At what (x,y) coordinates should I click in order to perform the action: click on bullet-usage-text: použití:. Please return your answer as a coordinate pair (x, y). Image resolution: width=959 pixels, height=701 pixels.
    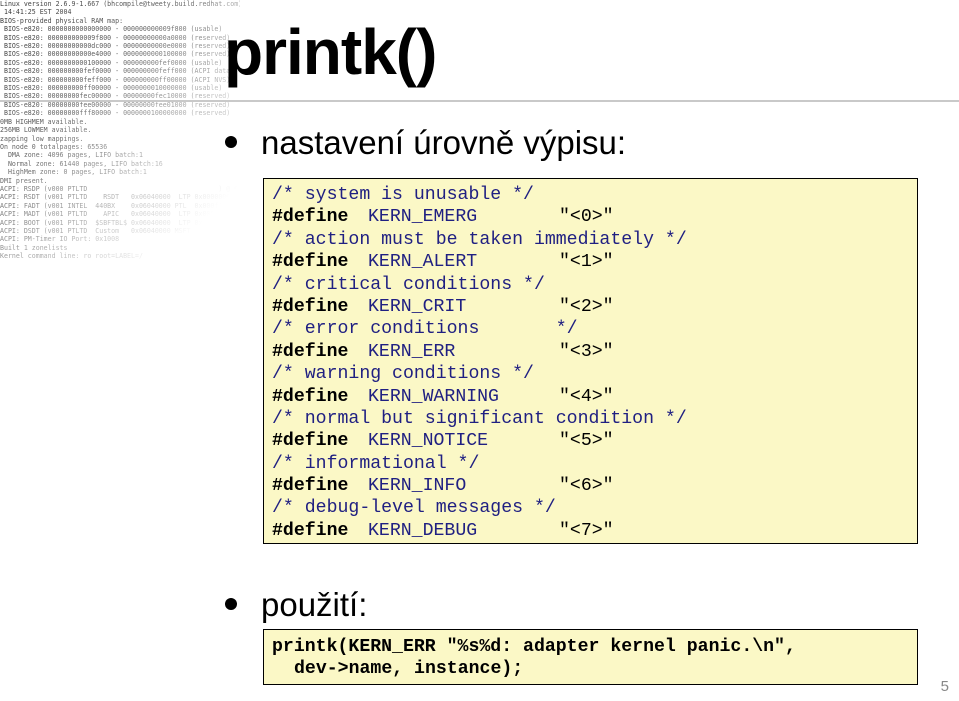
    Looking at the image, I should click on (314, 604).